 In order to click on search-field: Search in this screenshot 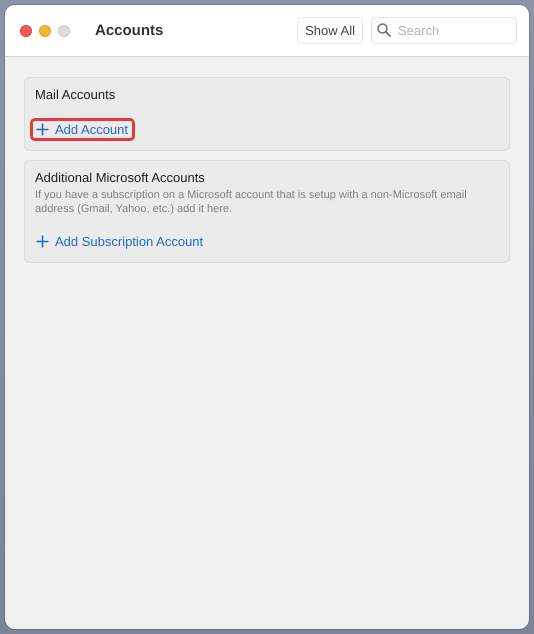, I will do `click(444, 30)`.